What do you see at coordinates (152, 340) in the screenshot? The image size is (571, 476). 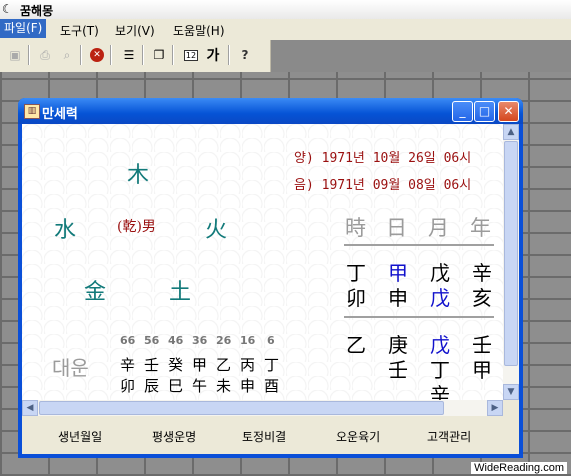 I see `age-56: 56` at bounding box center [152, 340].